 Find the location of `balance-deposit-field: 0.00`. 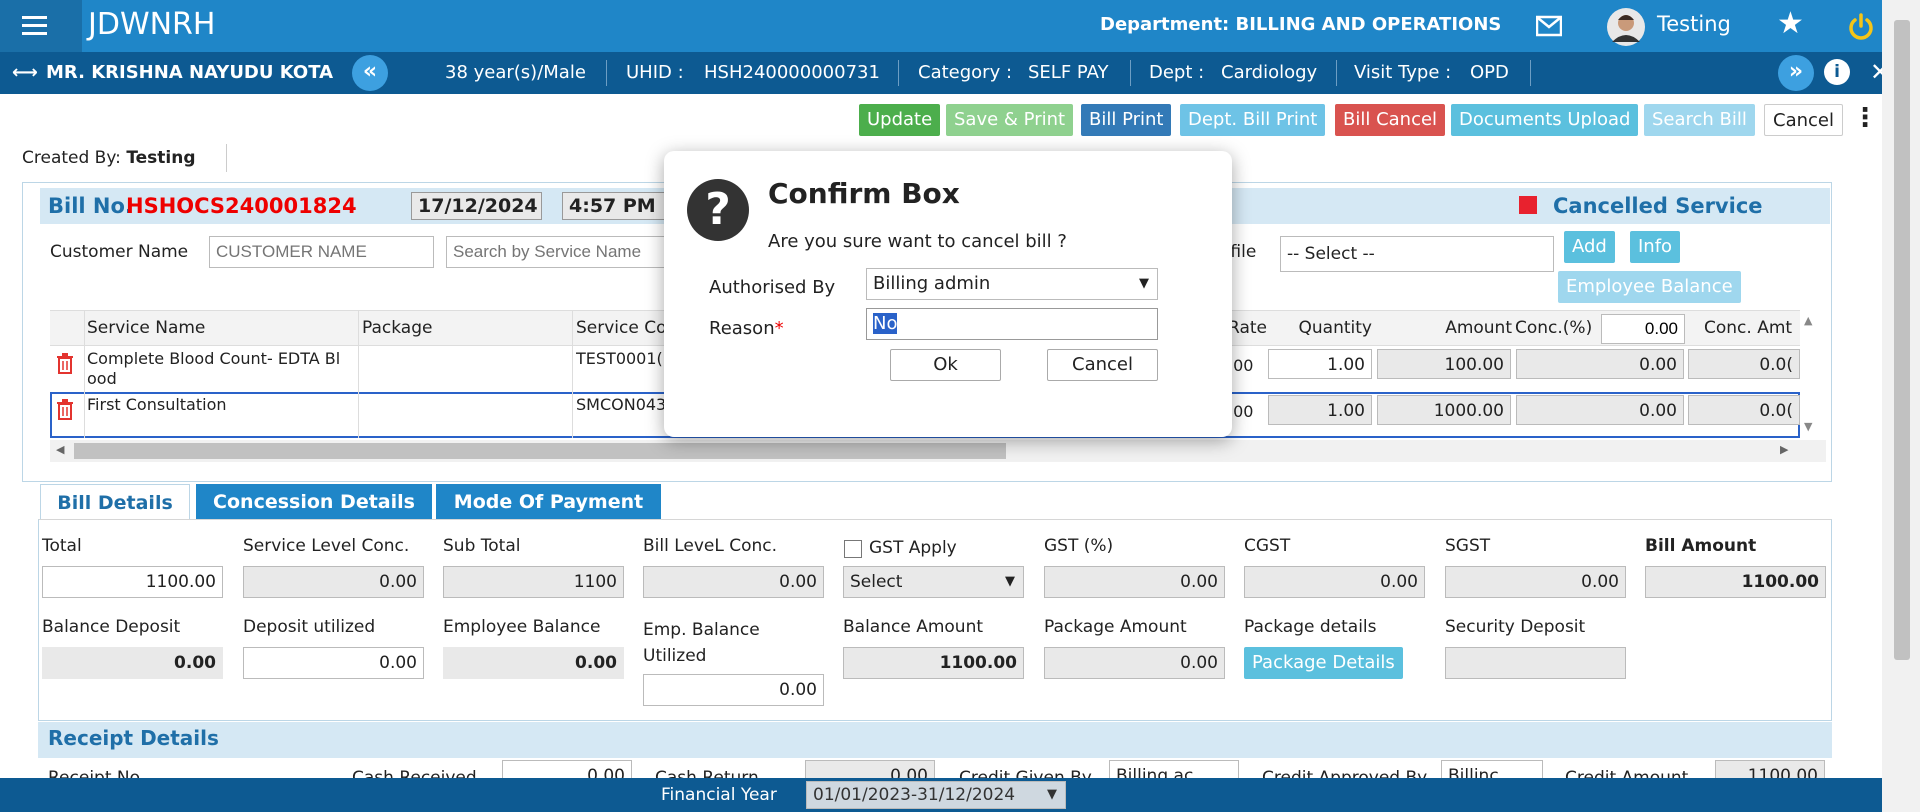

balance-deposit-field: 0.00 is located at coordinates (132, 663).